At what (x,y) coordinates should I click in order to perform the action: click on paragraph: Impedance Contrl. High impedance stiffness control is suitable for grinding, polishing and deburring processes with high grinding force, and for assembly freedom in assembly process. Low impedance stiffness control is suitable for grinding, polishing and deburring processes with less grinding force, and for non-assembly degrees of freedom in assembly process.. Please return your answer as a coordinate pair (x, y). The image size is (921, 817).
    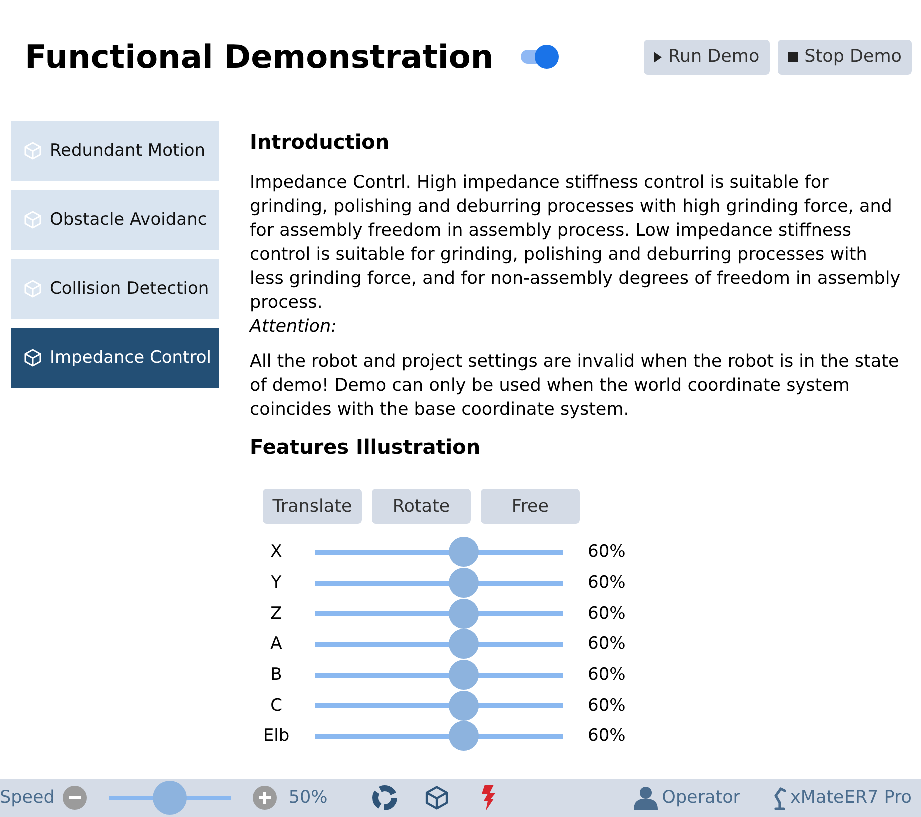
    Looking at the image, I should click on (576, 243).